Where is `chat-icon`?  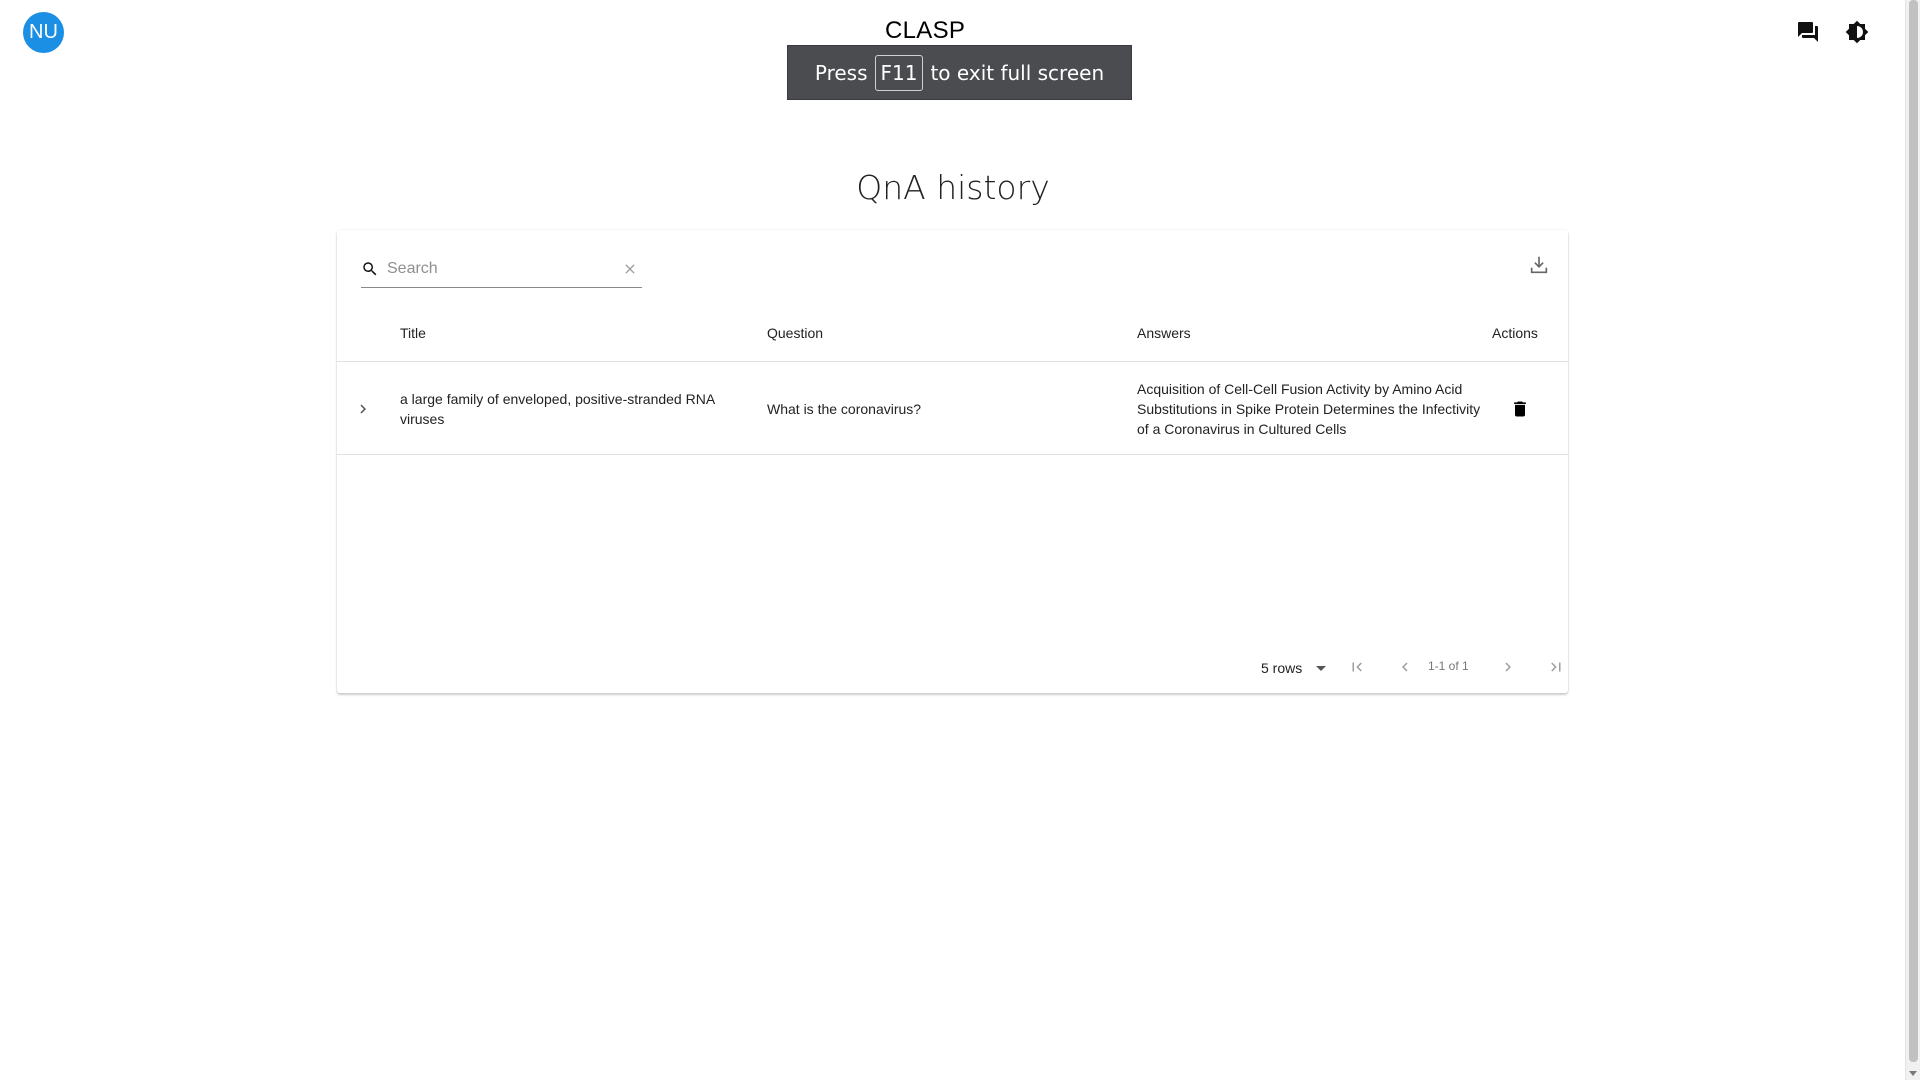
chat-icon is located at coordinates (1808, 32).